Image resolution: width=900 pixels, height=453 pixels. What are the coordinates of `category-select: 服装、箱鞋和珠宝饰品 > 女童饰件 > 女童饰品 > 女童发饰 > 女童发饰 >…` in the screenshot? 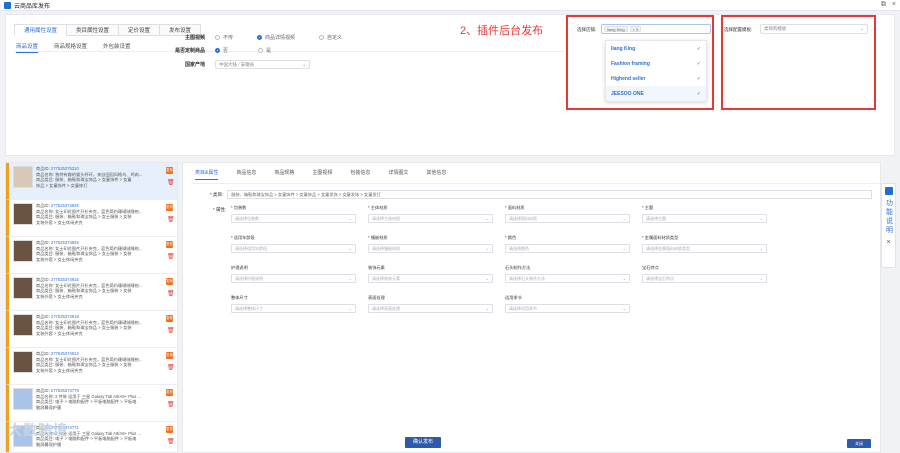 It's located at (550, 194).